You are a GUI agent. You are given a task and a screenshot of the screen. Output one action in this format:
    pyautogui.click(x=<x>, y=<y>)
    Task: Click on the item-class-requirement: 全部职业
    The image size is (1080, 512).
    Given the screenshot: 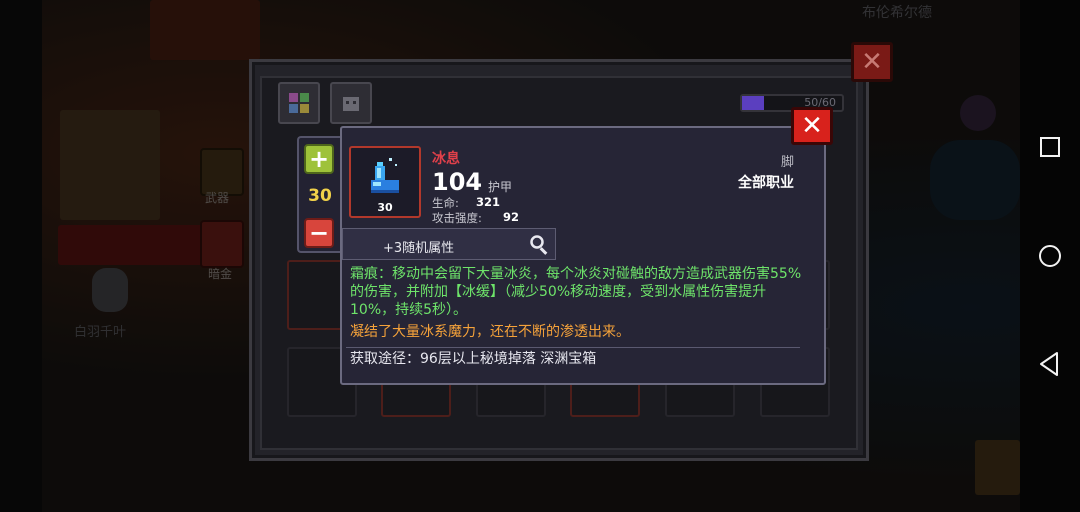 What is the action you would take?
    pyautogui.click(x=766, y=183)
    